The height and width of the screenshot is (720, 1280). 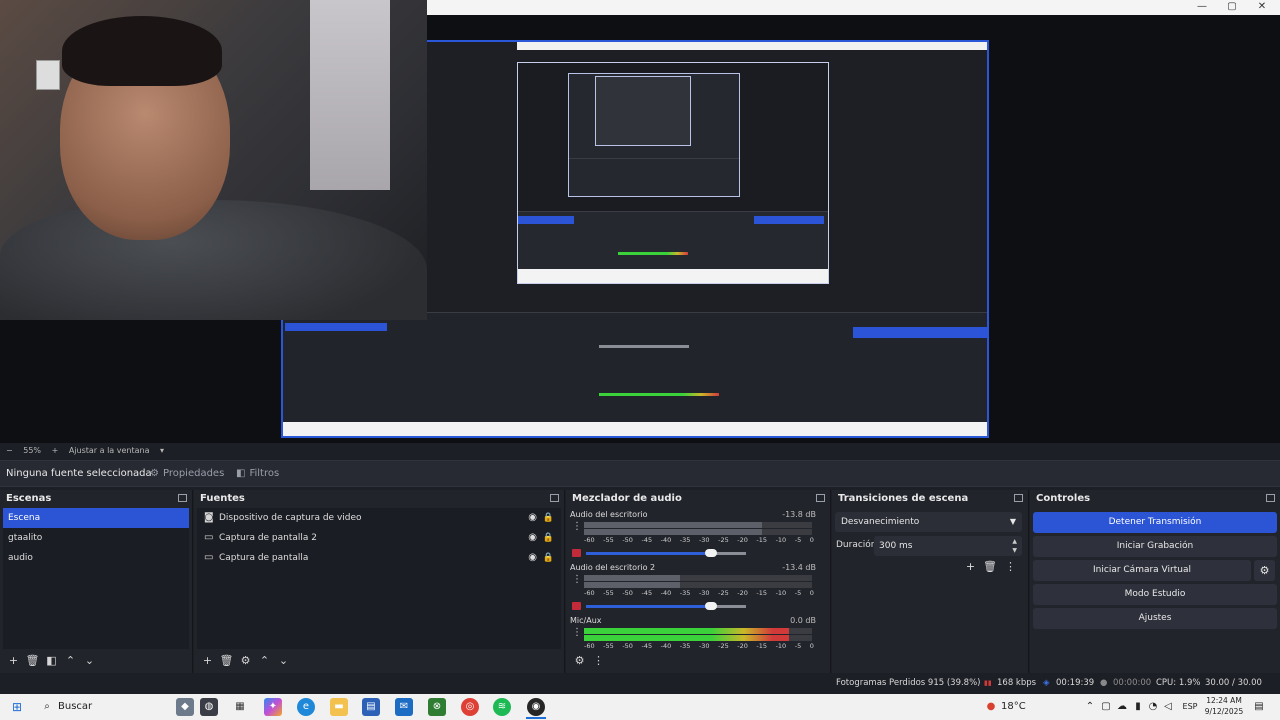 I want to click on spinner-icon: ▲ ▼, so click(x=1014, y=546).